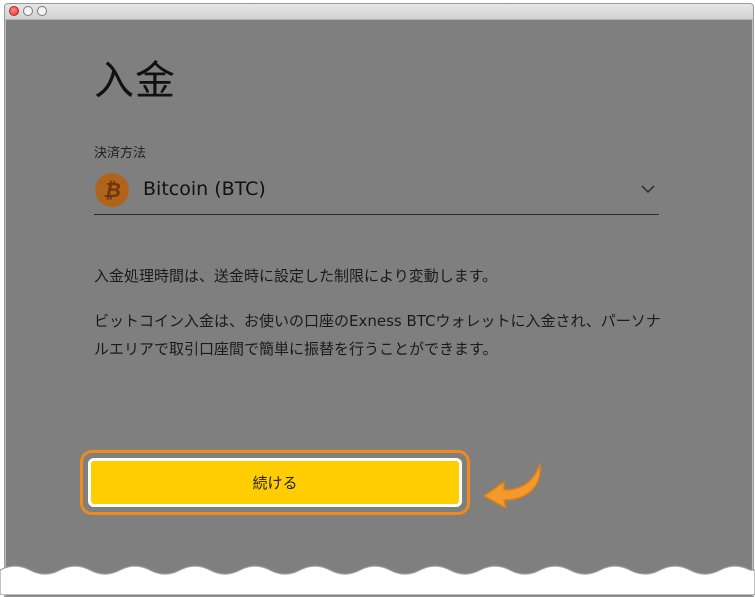 The height and width of the screenshot is (597, 755). I want to click on bitcoin-icon: ₿, so click(112, 190).